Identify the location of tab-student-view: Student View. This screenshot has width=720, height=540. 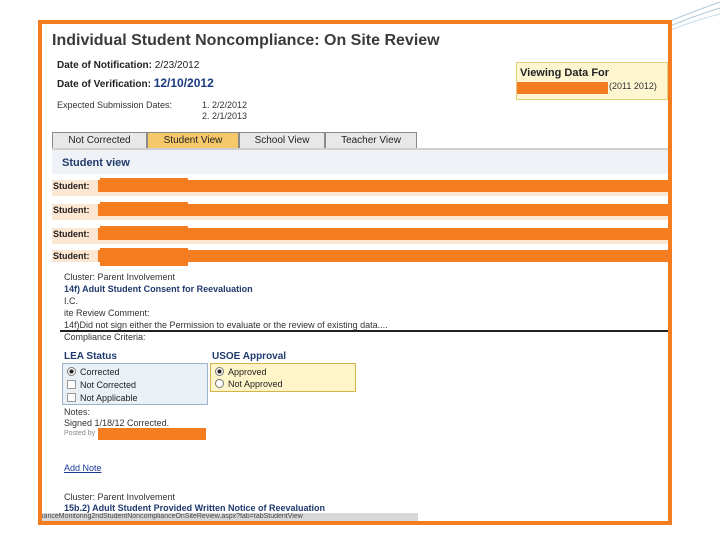
(193, 140).